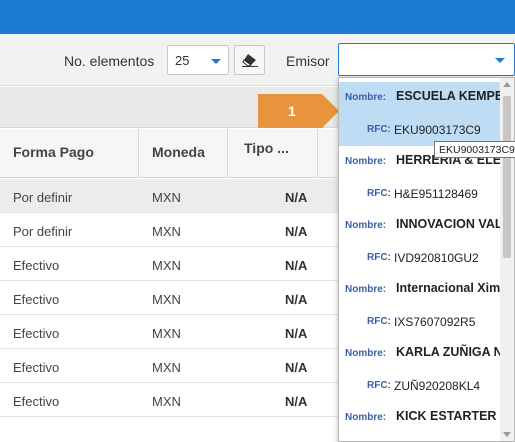  I want to click on option-value: IVD920810GU2, so click(436, 258).